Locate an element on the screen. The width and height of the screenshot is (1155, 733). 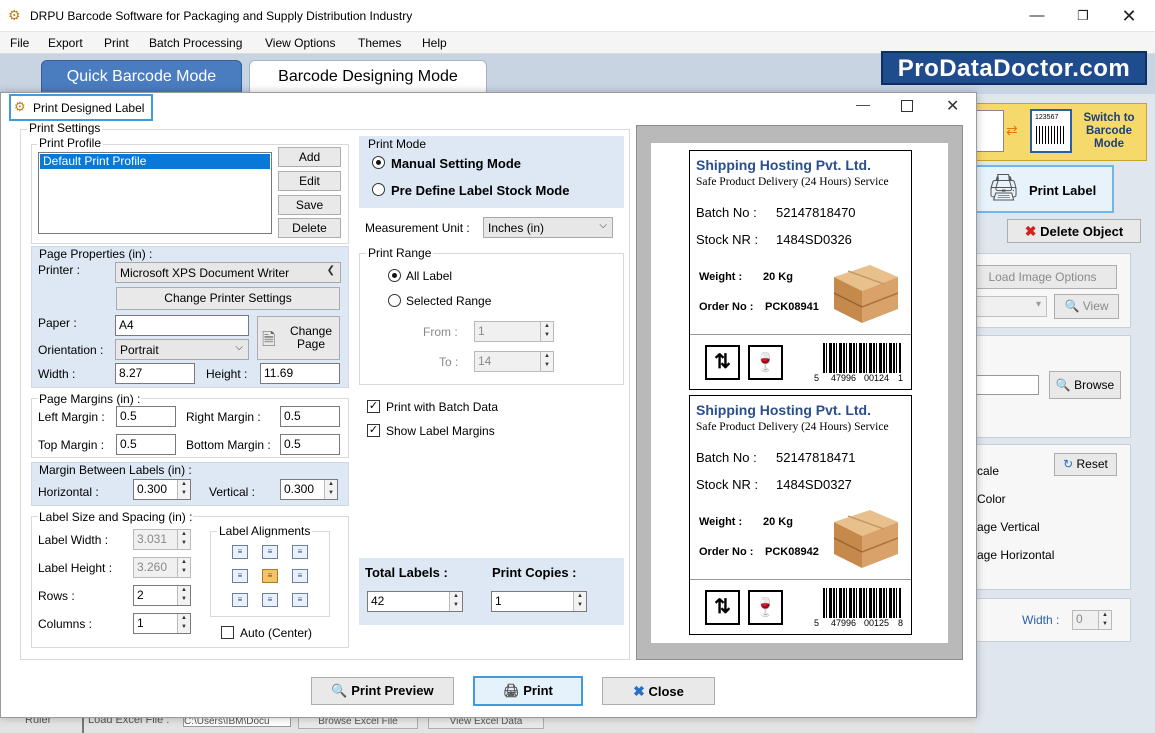
list-item: Default Print Profile is located at coordinates (155, 161).